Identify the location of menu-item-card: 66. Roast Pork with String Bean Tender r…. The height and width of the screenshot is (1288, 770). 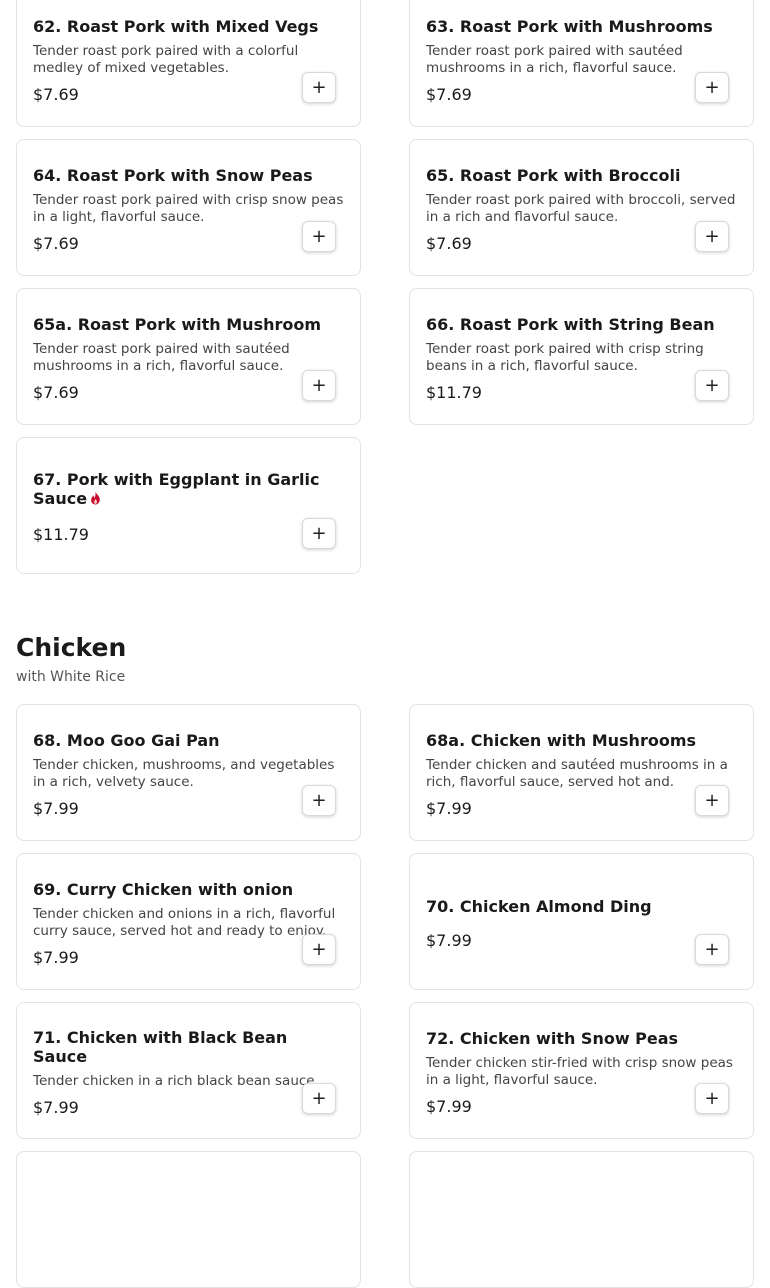
(581, 356).